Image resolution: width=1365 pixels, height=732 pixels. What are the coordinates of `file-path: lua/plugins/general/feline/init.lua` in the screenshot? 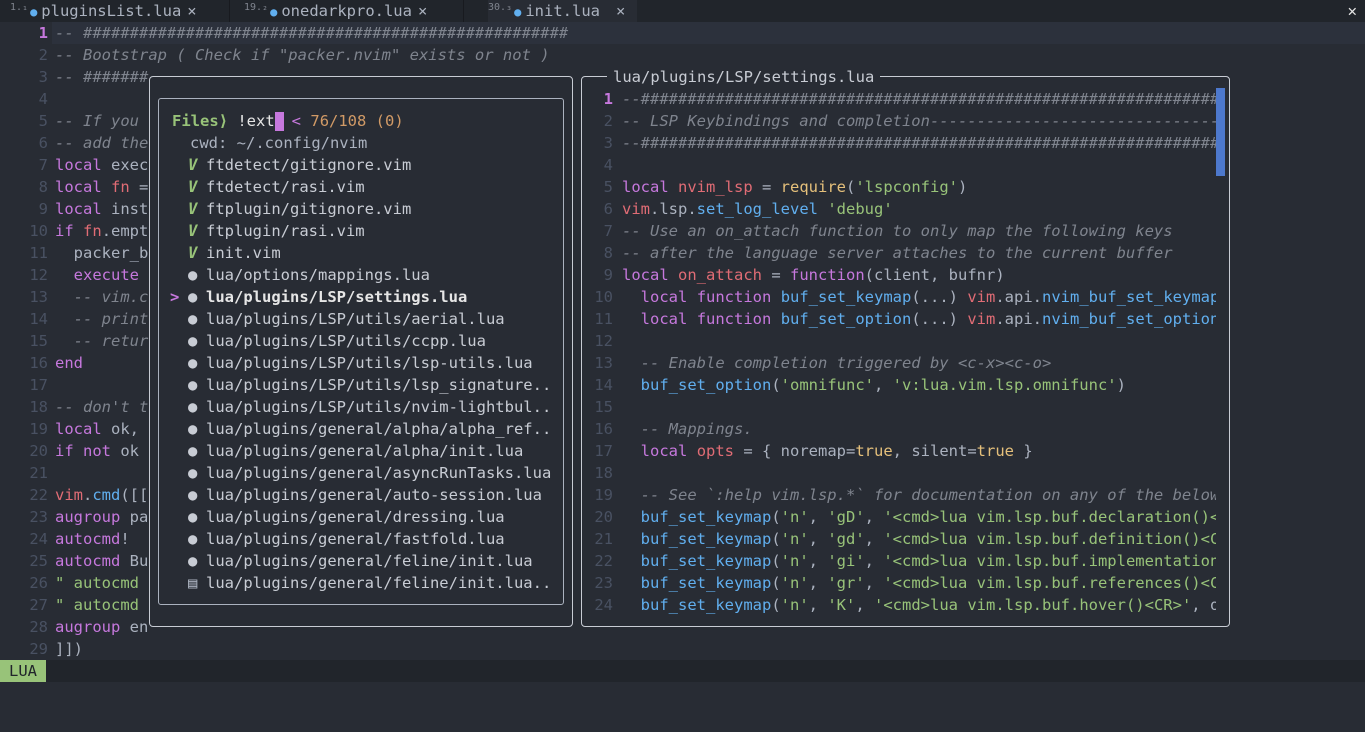 It's located at (369, 561).